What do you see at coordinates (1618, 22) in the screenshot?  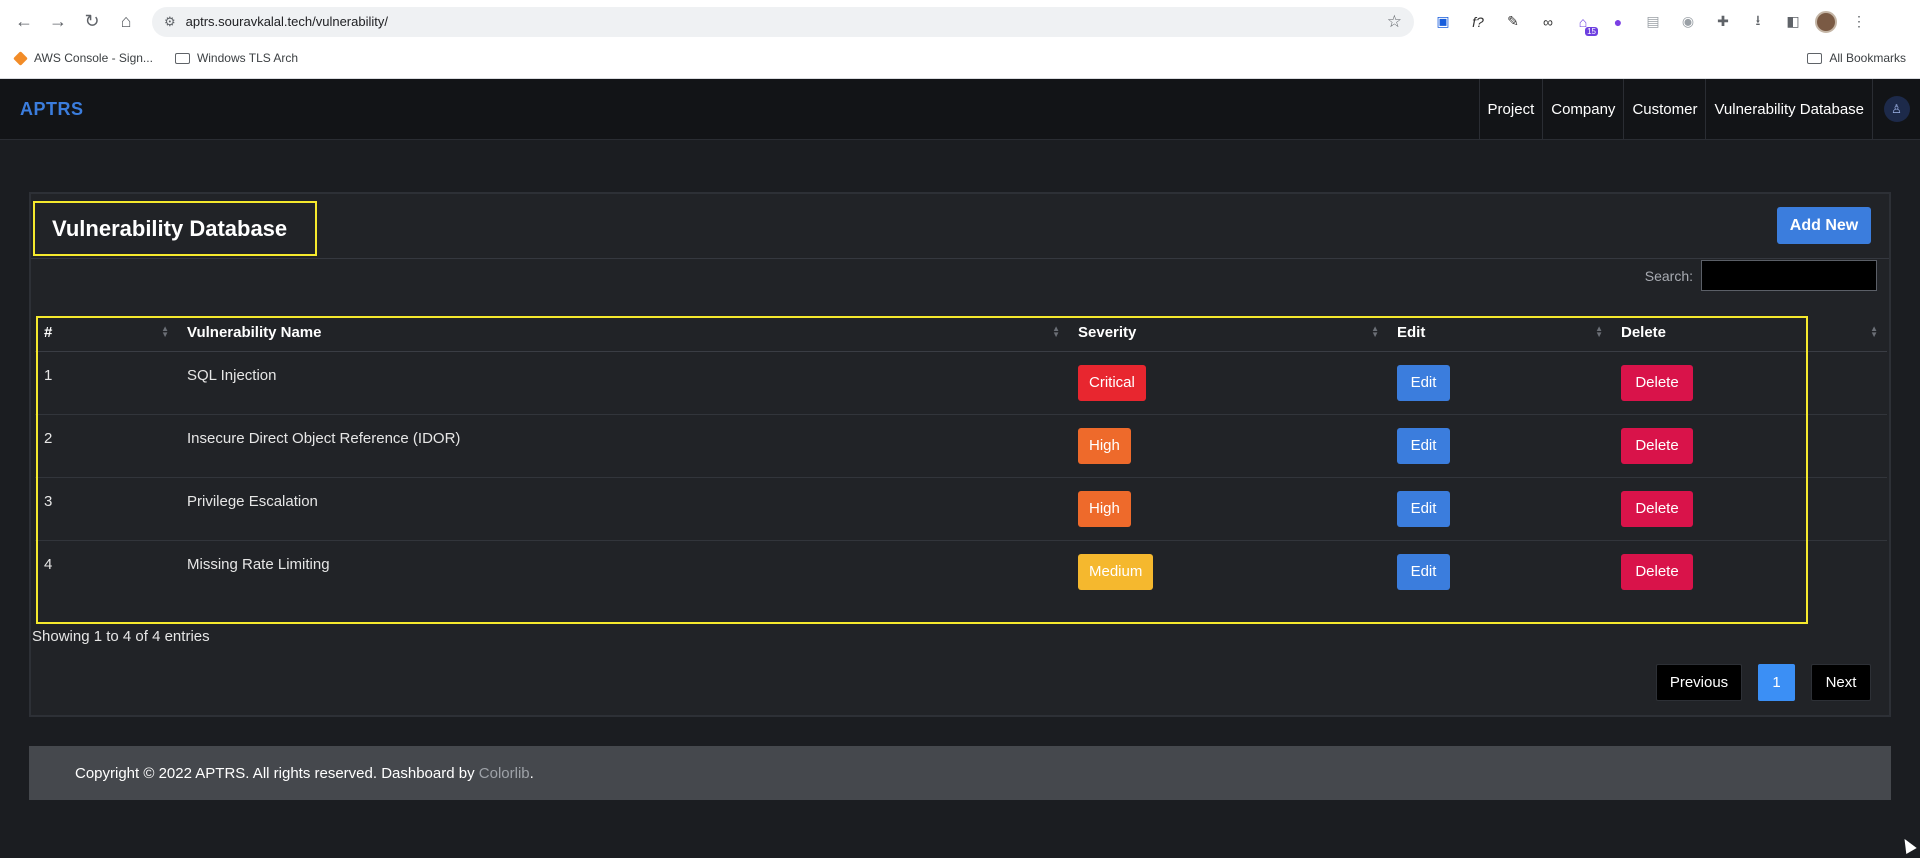 I see `purple-extension-icon: ●` at bounding box center [1618, 22].